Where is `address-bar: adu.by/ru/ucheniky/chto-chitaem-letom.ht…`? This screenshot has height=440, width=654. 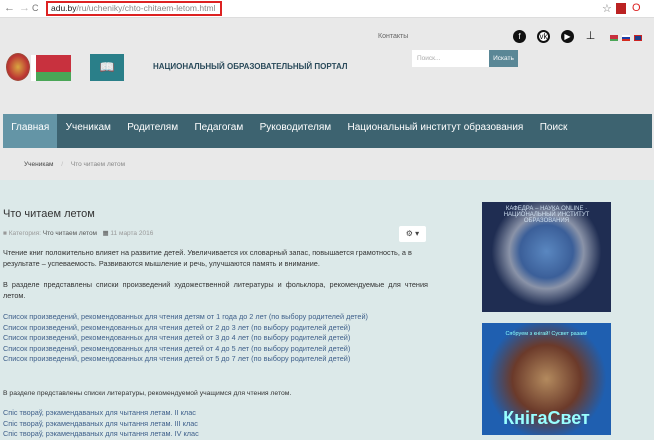 address-bar: adu.by/ru/ucheniky/chto-chitaem-letom.ht… is located at coordinates (134, 8).